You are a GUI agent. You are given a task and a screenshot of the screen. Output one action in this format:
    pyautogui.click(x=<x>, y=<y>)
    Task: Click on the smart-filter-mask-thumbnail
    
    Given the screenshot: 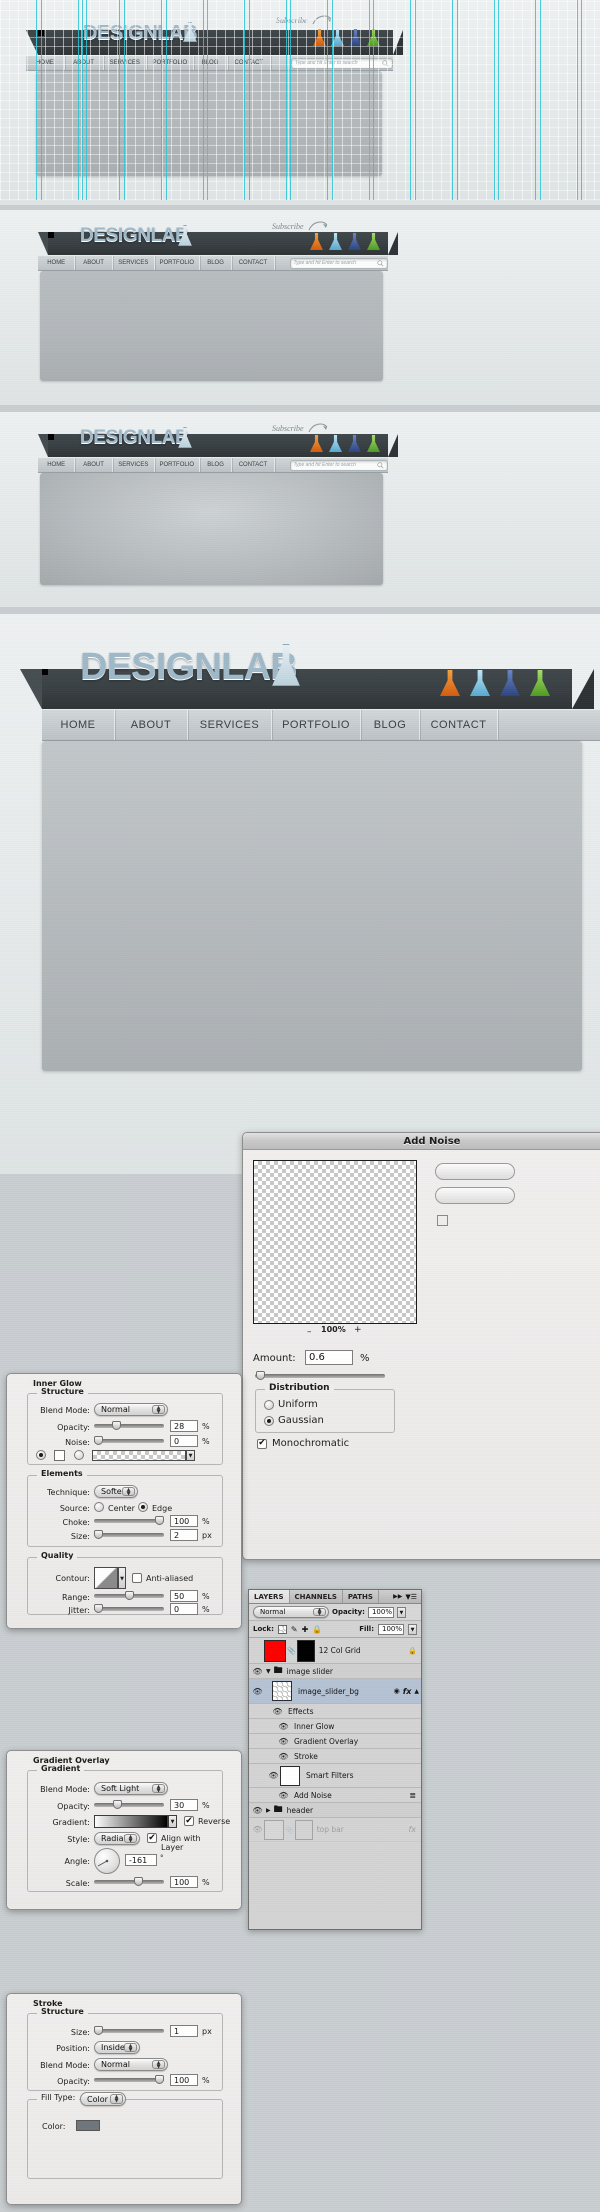 What is the action you would take?
    pyautogui.click(x=290, y=1775)
    